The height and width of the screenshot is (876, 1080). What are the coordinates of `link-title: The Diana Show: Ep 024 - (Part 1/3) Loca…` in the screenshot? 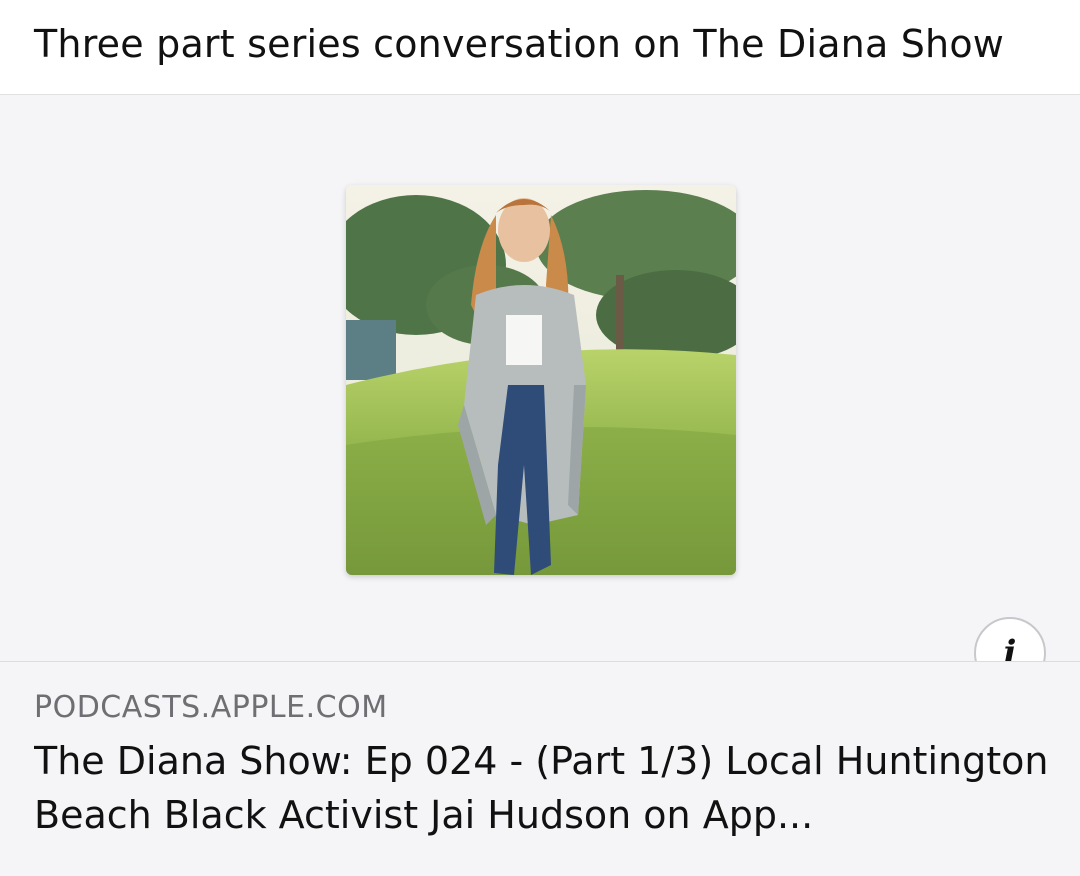 It's located at (544, 788).